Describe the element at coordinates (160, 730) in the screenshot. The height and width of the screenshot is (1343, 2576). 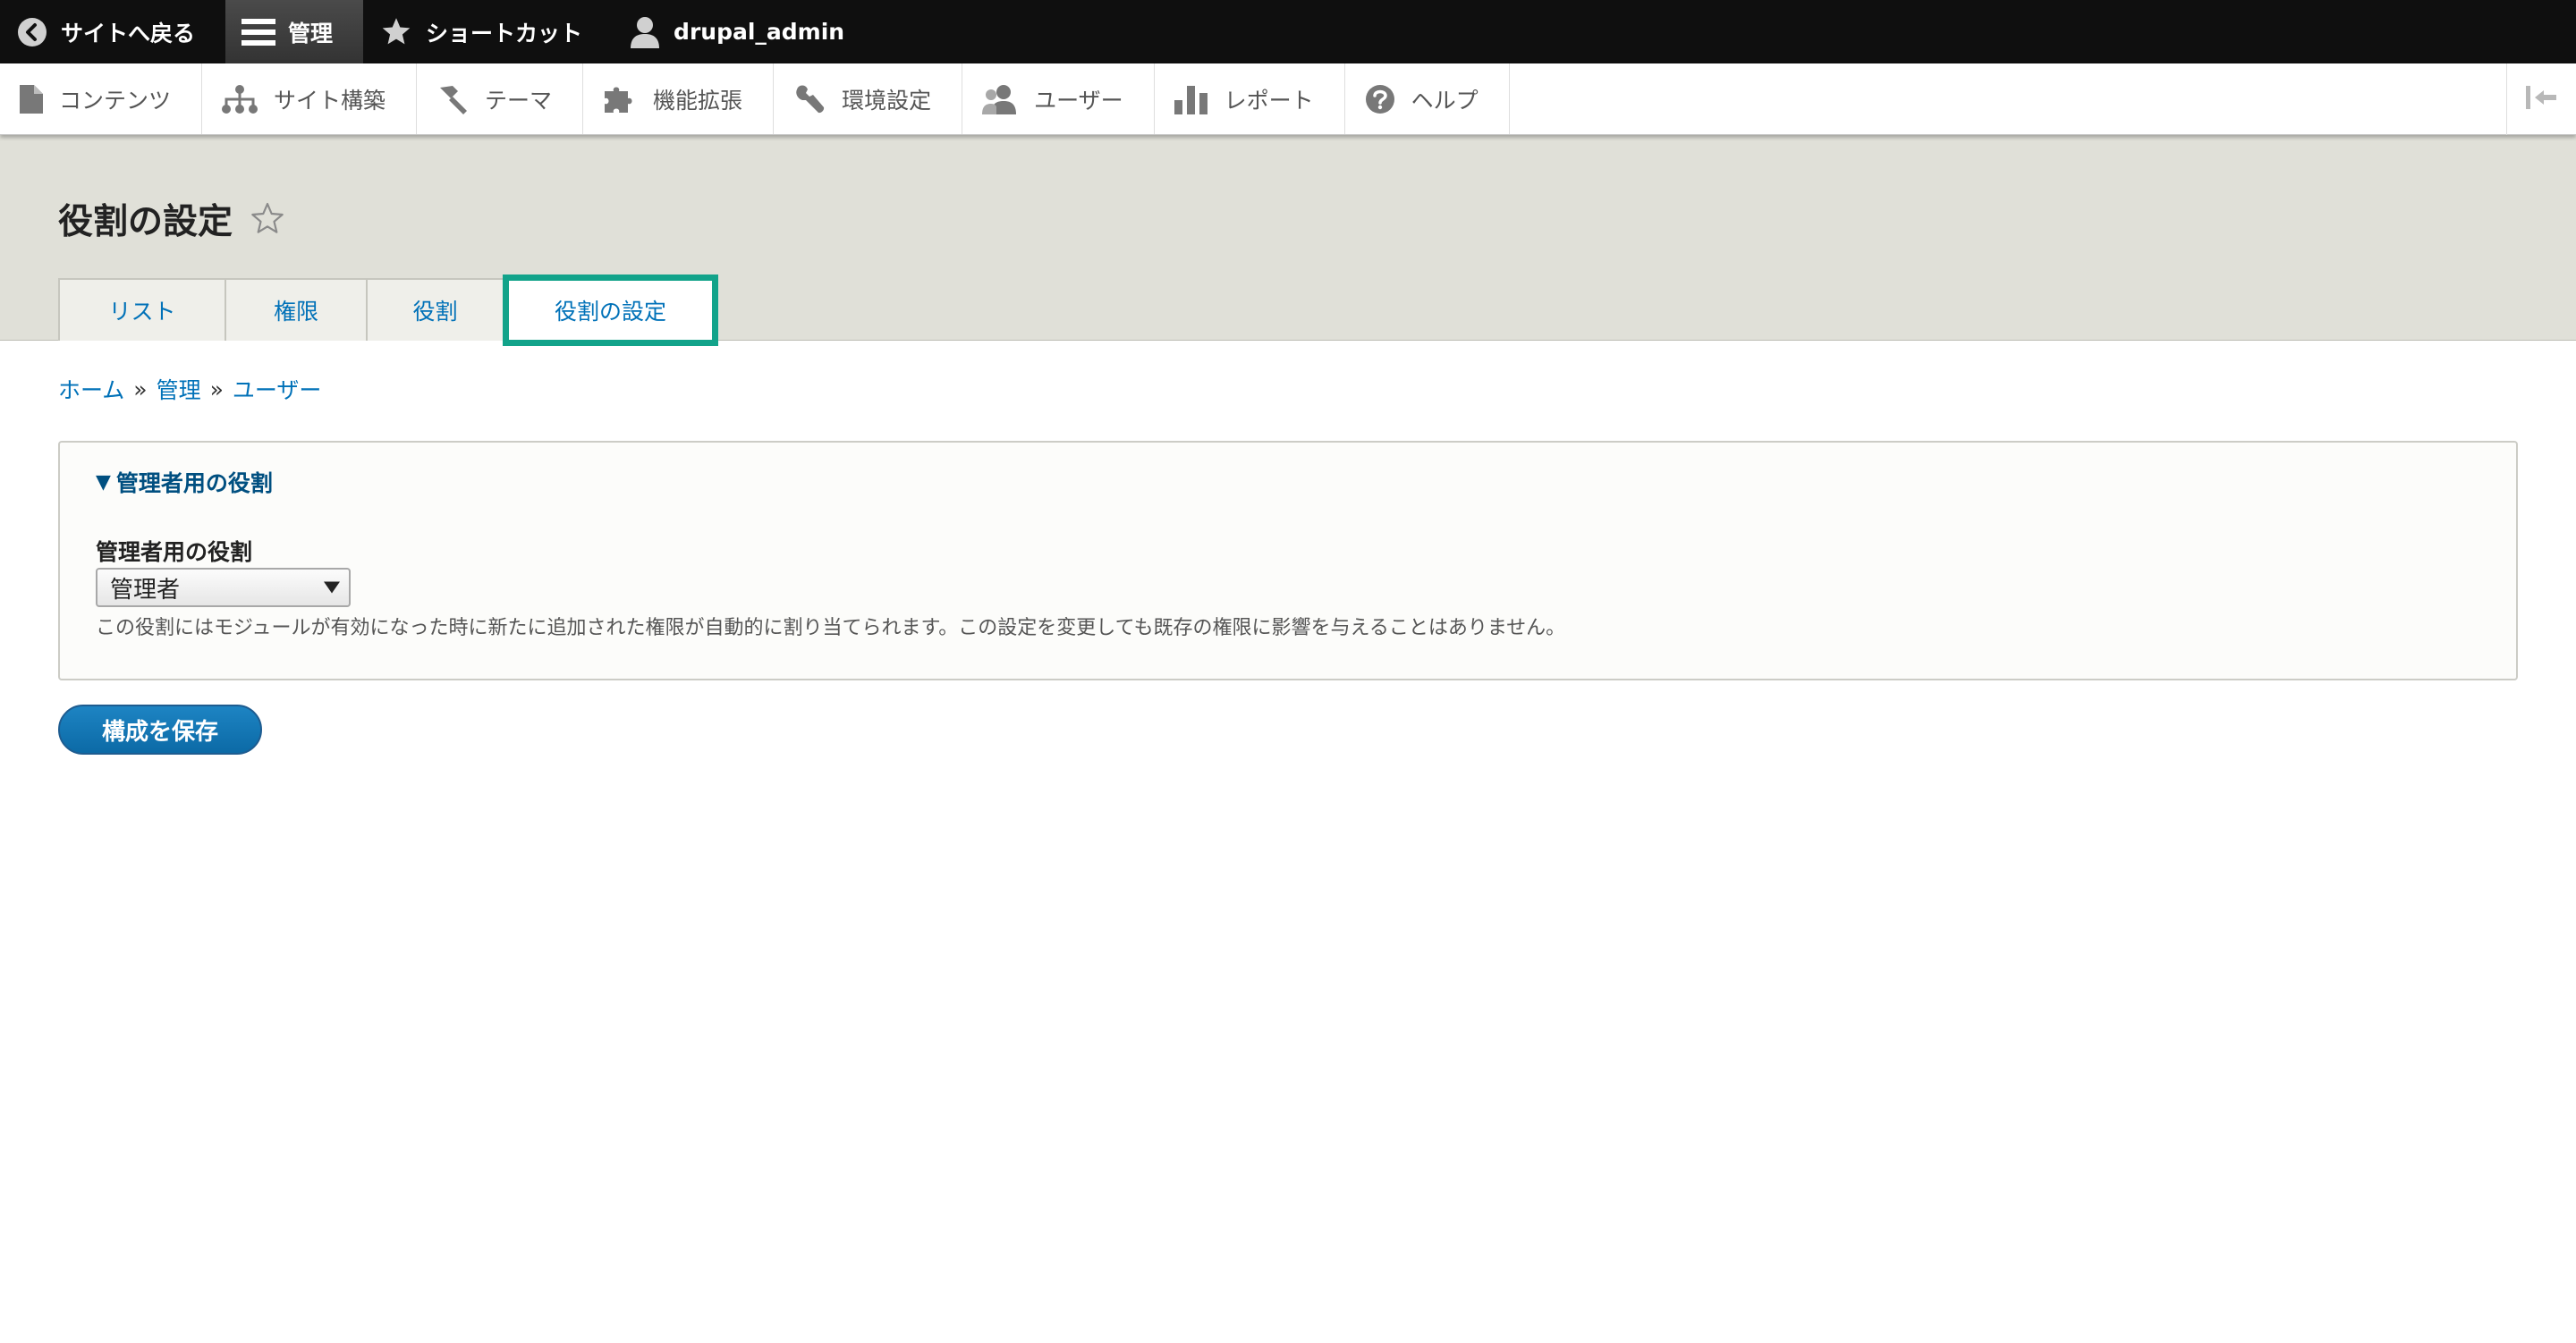
I see `save-configuration-button: 構成を保存` at that location.